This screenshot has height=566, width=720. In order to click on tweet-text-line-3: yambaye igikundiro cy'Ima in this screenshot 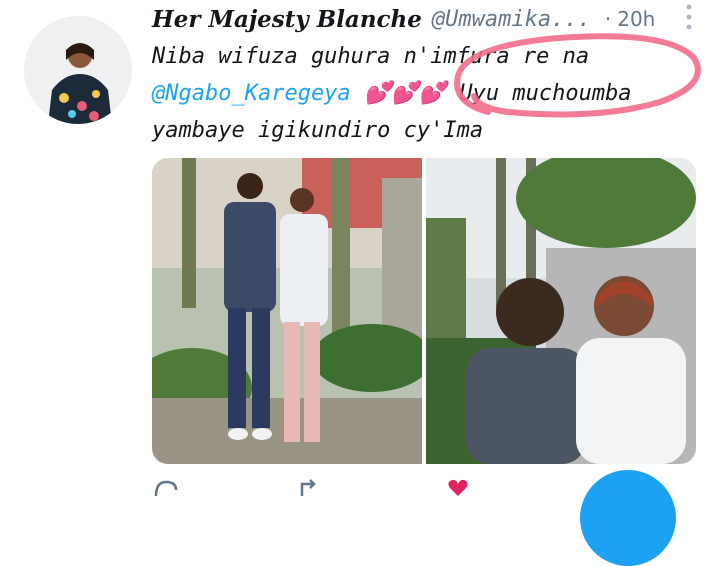, I will do `click(432, 130)`.